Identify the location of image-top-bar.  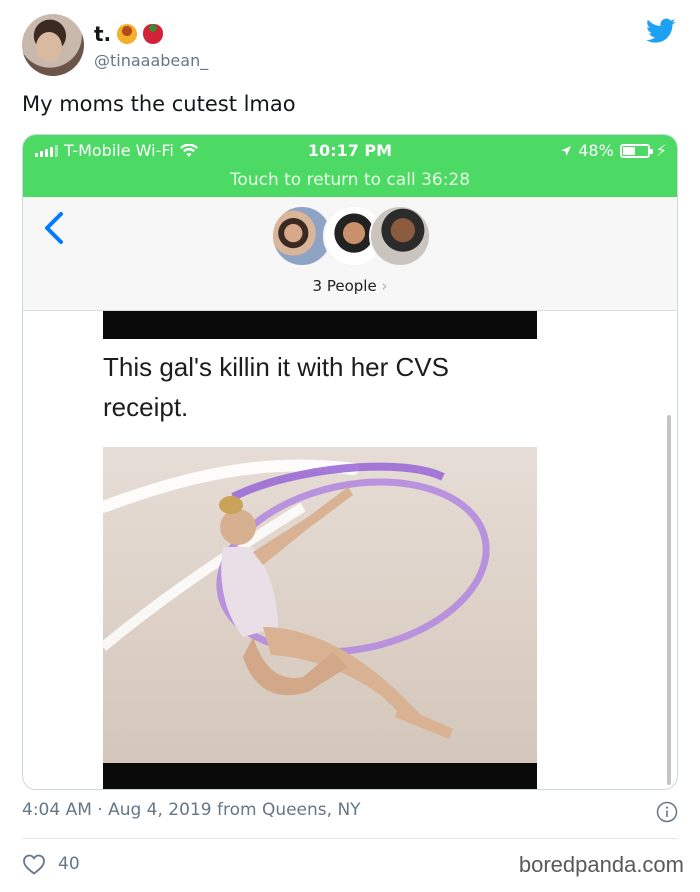
(320, 325).